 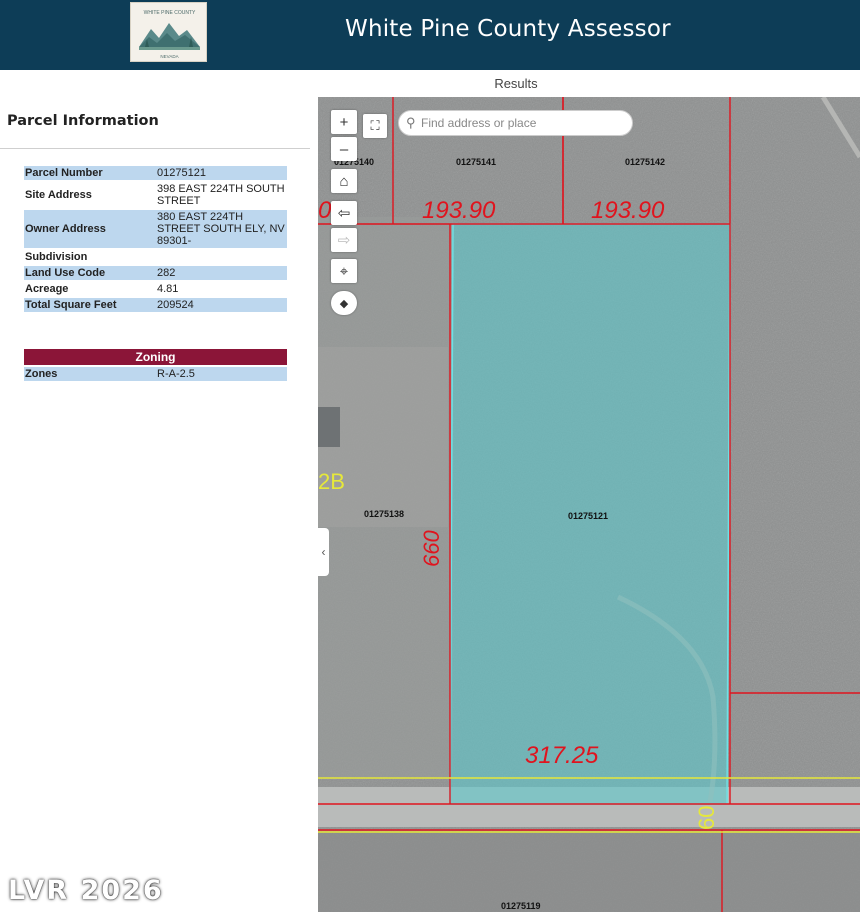 What do you see at coordinates (56, 257) in the screenshot?
I see `row-label: Subdivision` at bounding box center [56, 257].